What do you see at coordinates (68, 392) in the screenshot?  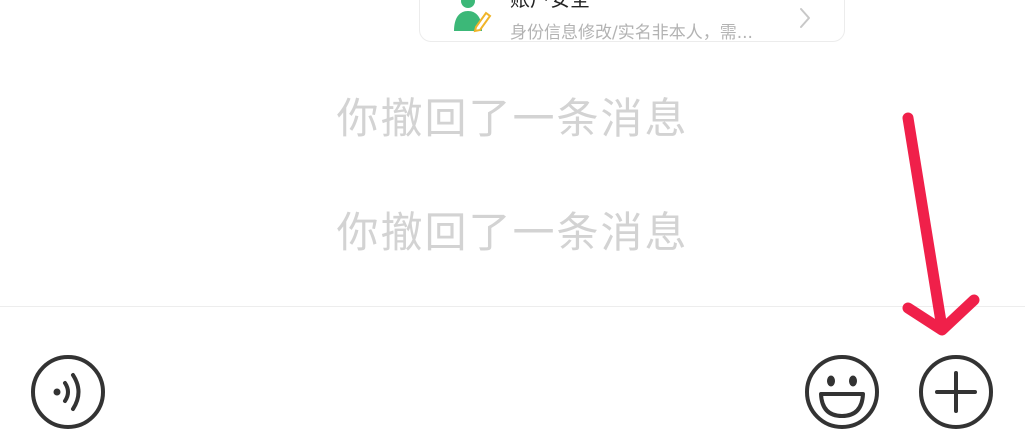 I see `voice-icon` at bounding box center [68, 392].